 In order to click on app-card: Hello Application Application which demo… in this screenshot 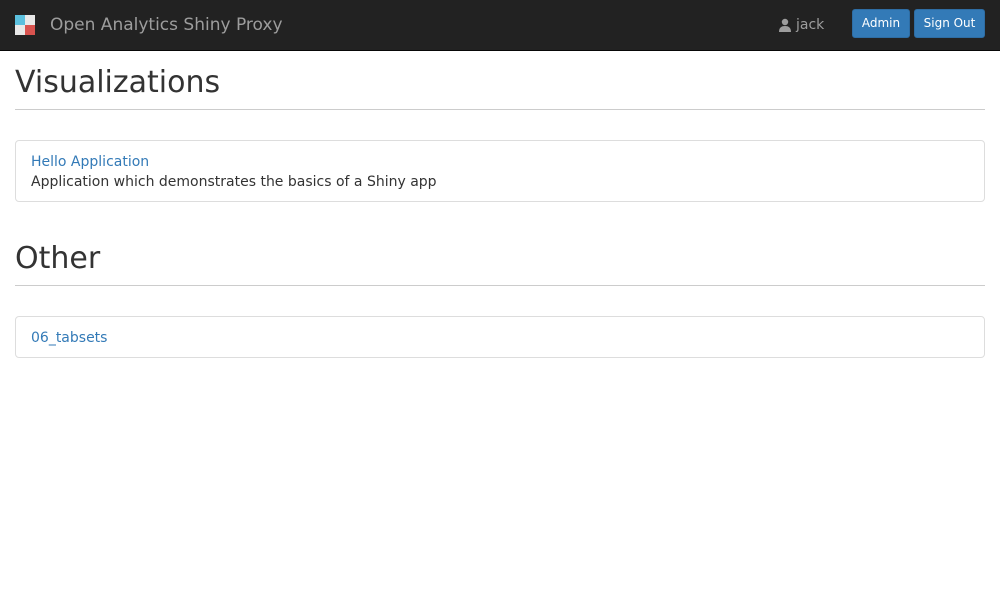, I will do `click(500, 171)`.